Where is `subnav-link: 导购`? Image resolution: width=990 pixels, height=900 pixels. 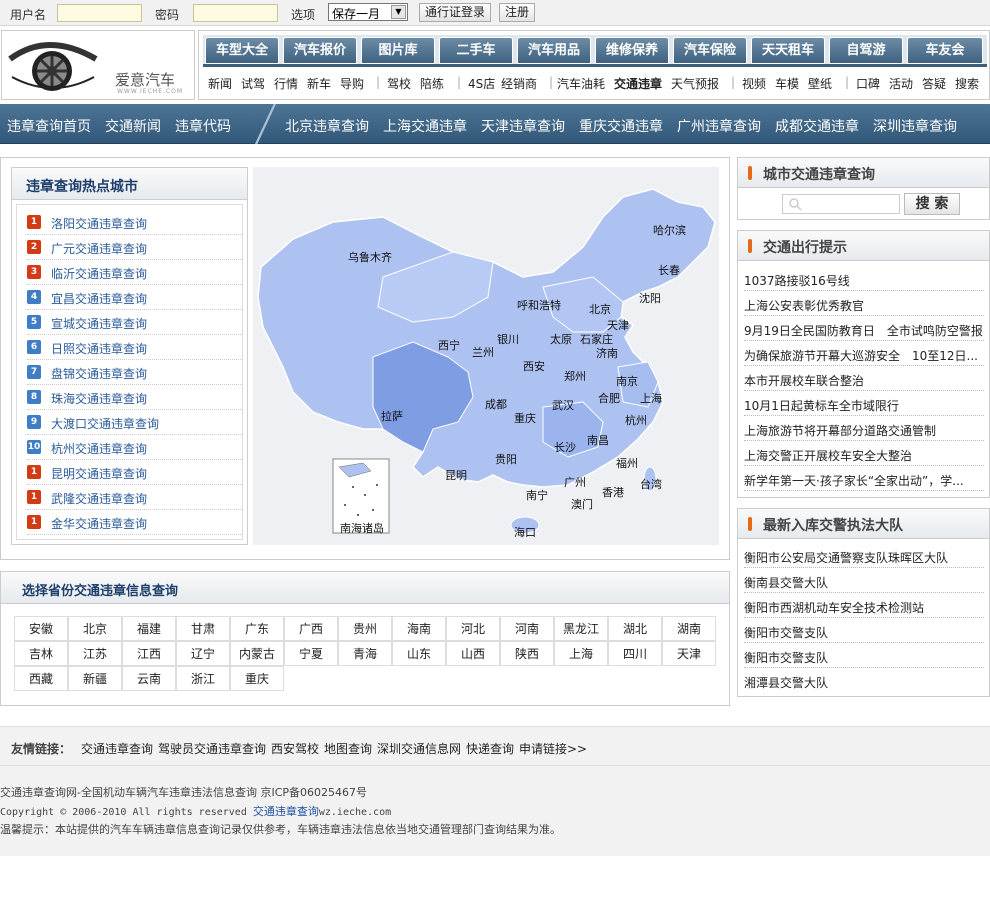 subnav-link: 导购 is located at coordinates (352, 83).